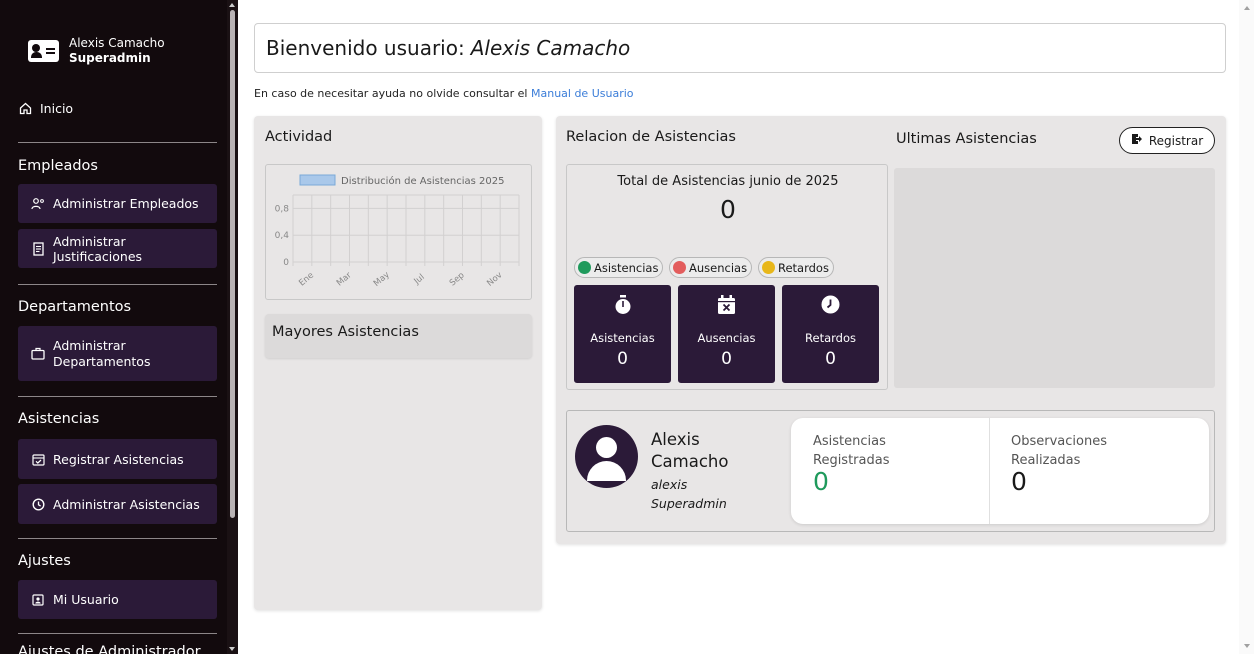 This screenshot has height=654, width=1254. I want to click on id-badge-icon, so click(38, 600).